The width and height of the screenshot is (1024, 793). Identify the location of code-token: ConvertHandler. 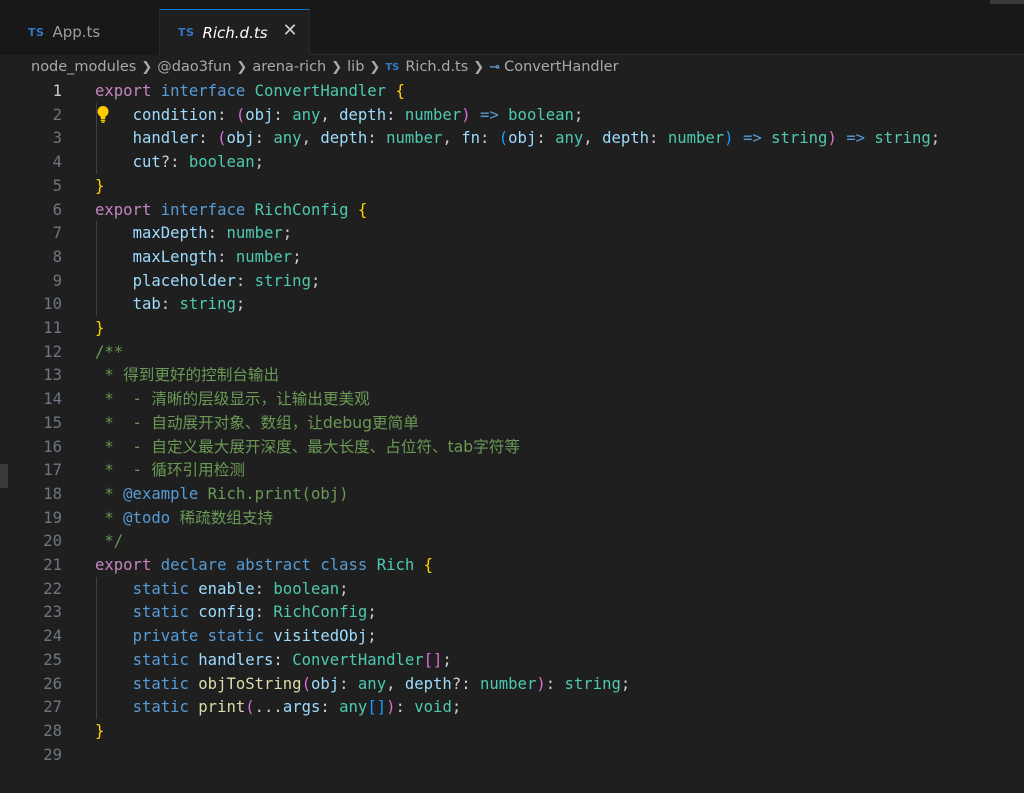
(358, 659).